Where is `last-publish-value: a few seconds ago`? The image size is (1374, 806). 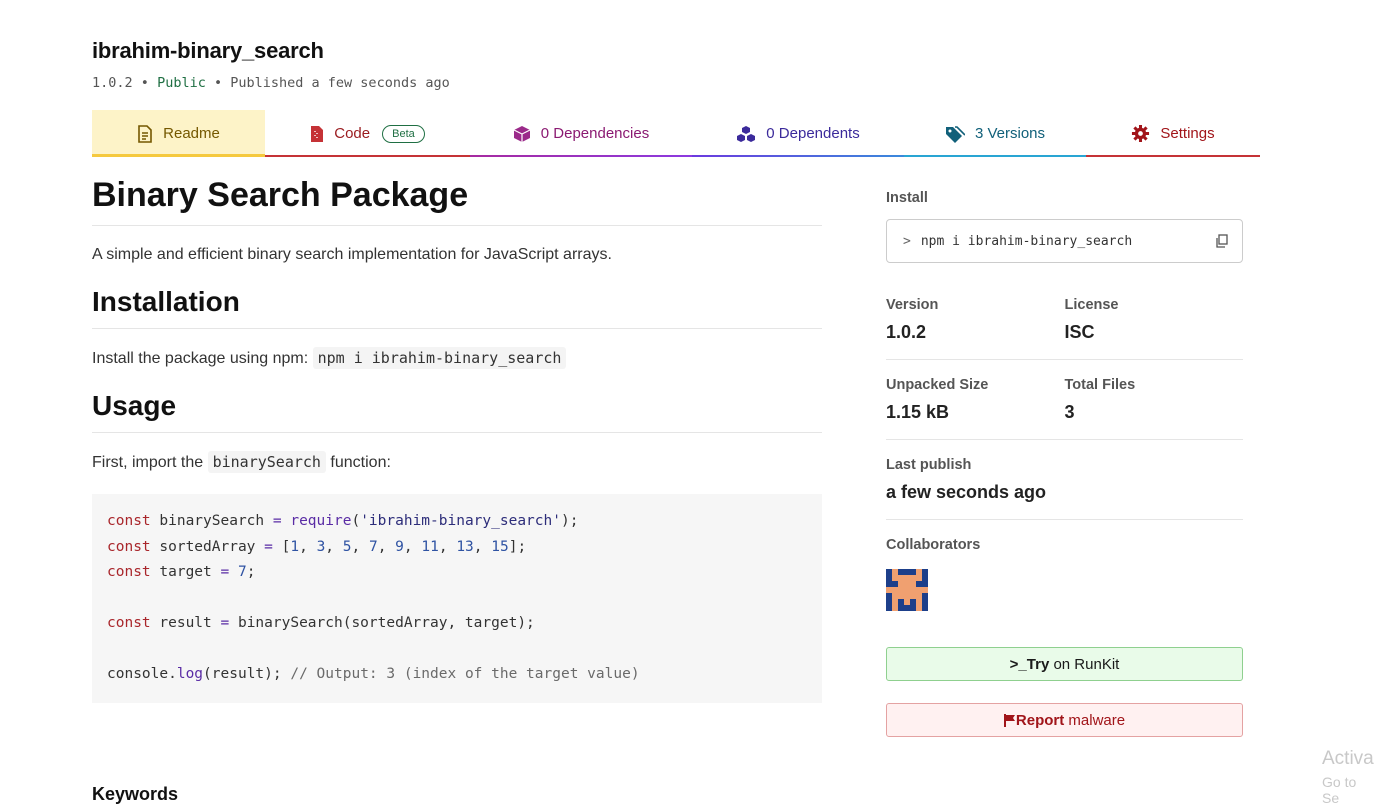
last-publish-value: a few seconds ago is located at coordinates (966, 492).